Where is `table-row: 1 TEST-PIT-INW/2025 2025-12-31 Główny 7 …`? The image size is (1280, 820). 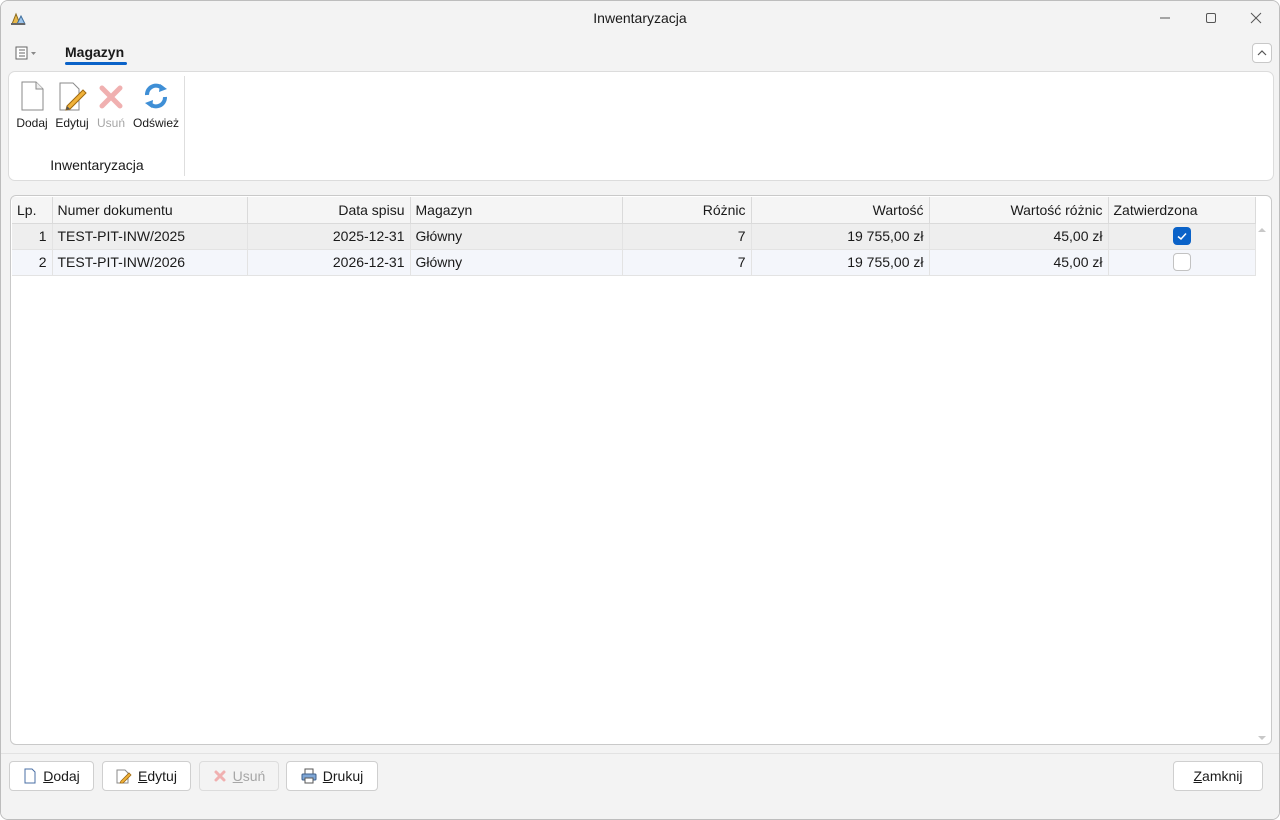 table-row: 1 TEST-PIT-INW/2025 2025-12-31 Główny 7 … is located at coordinates (634, 236).